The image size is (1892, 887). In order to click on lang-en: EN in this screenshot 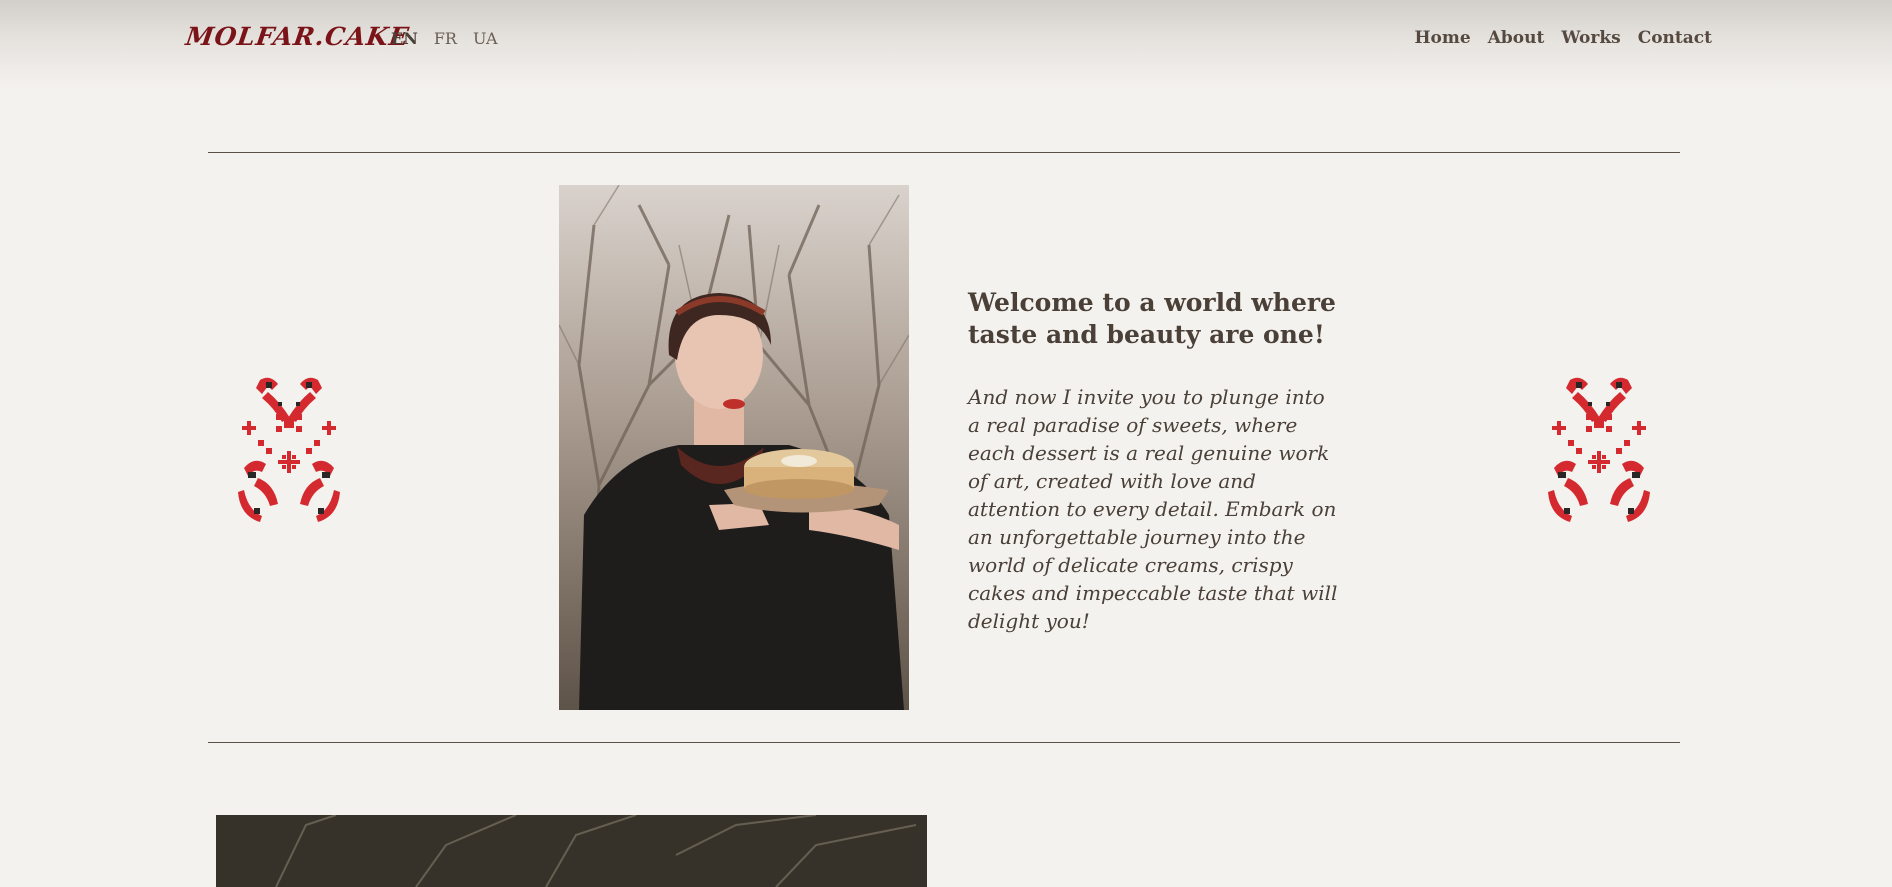, I will do `click(404, 38)`.